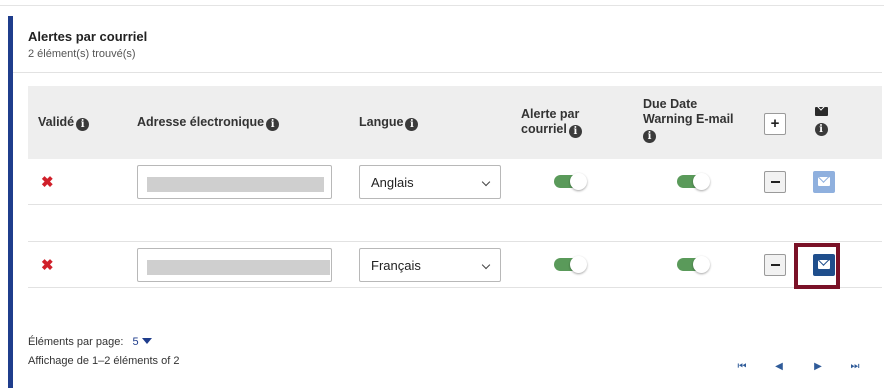  Describe the element at coordinates (88, 36) in the screenshot. I see `panel-title: Alertes par courriel` at that location.